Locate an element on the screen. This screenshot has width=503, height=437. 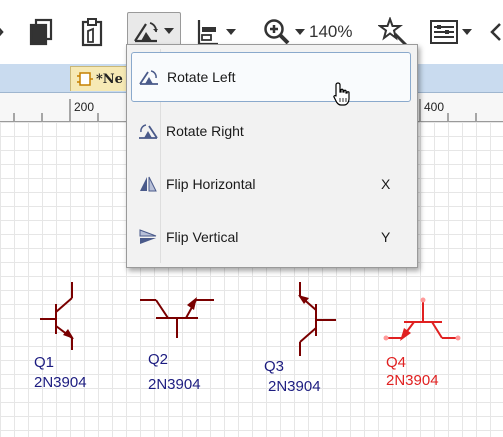
transistor-q1-symbol is located at coordinates (60, 317).